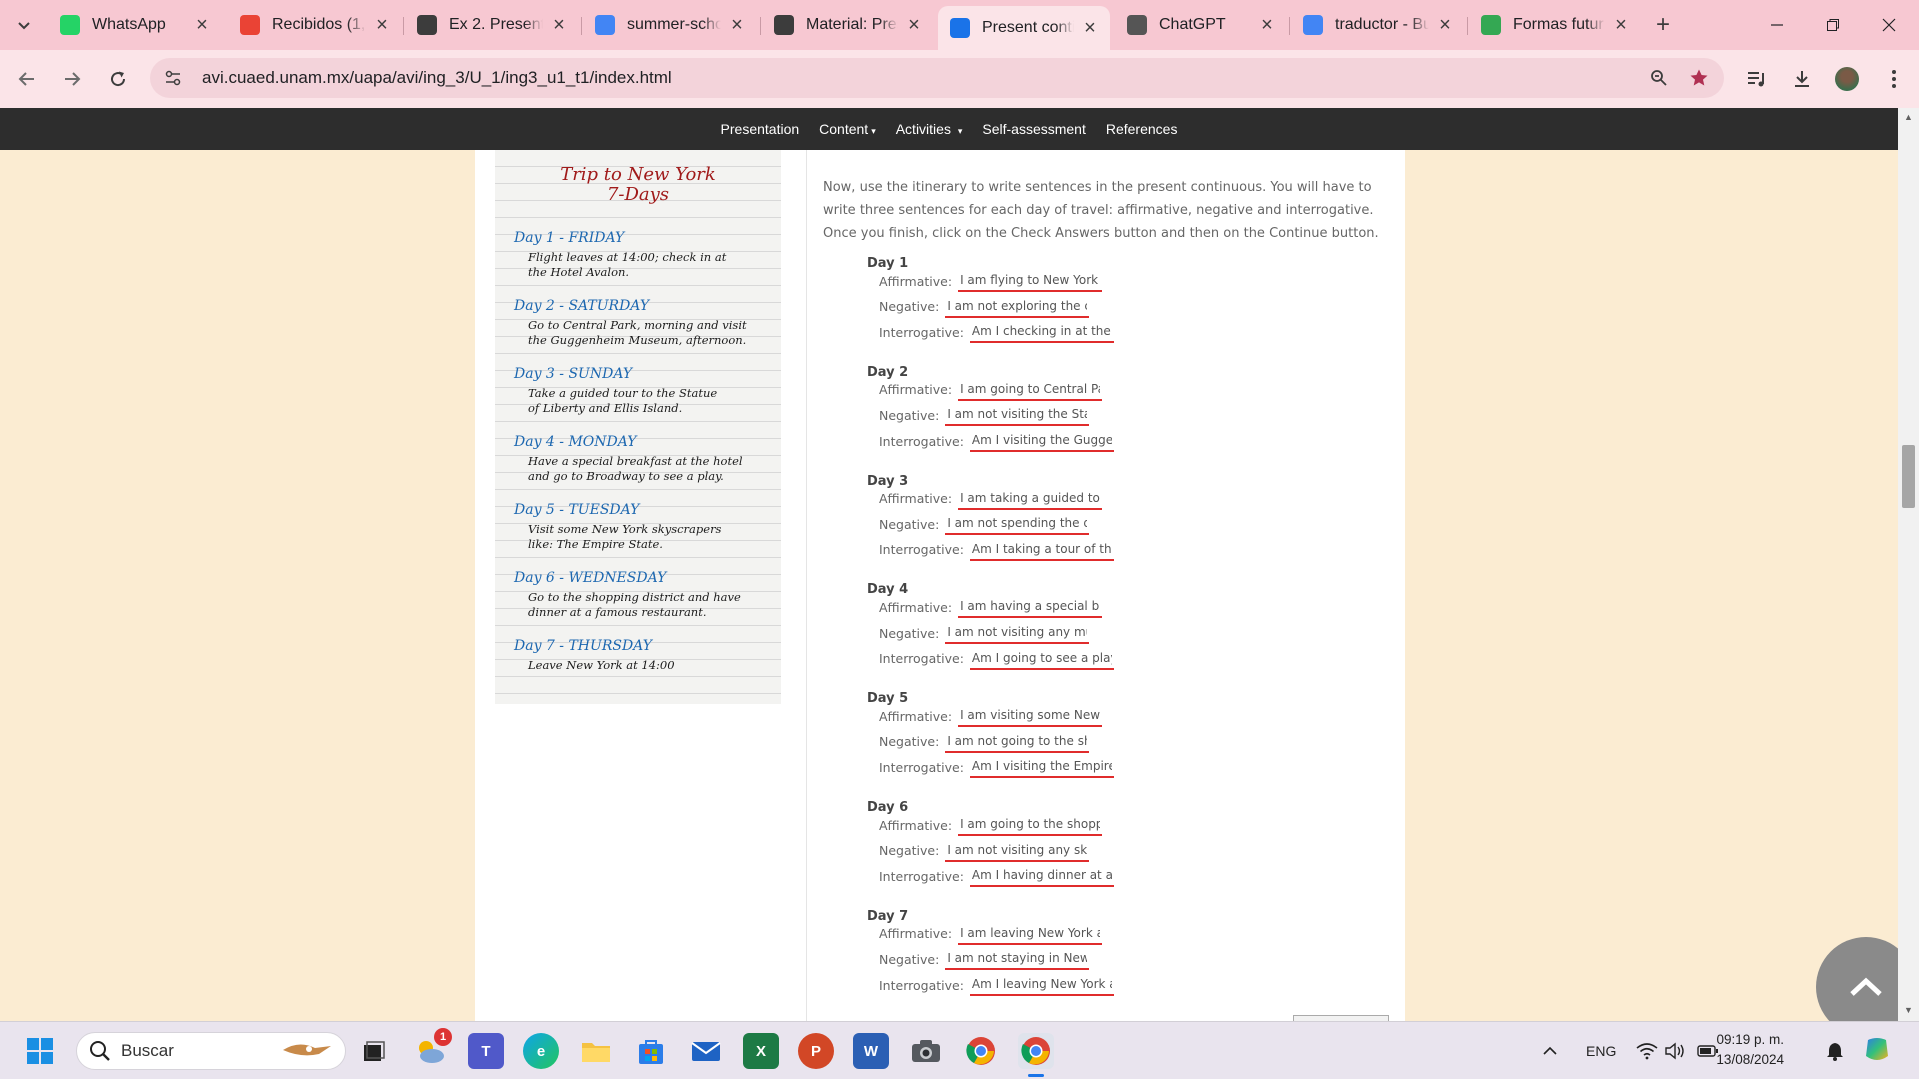 This screenshot has height=1079, width=1919. Describe the element at coordinates (40, 1051) in the screenshot. I see `windows-start-icon` at that location.